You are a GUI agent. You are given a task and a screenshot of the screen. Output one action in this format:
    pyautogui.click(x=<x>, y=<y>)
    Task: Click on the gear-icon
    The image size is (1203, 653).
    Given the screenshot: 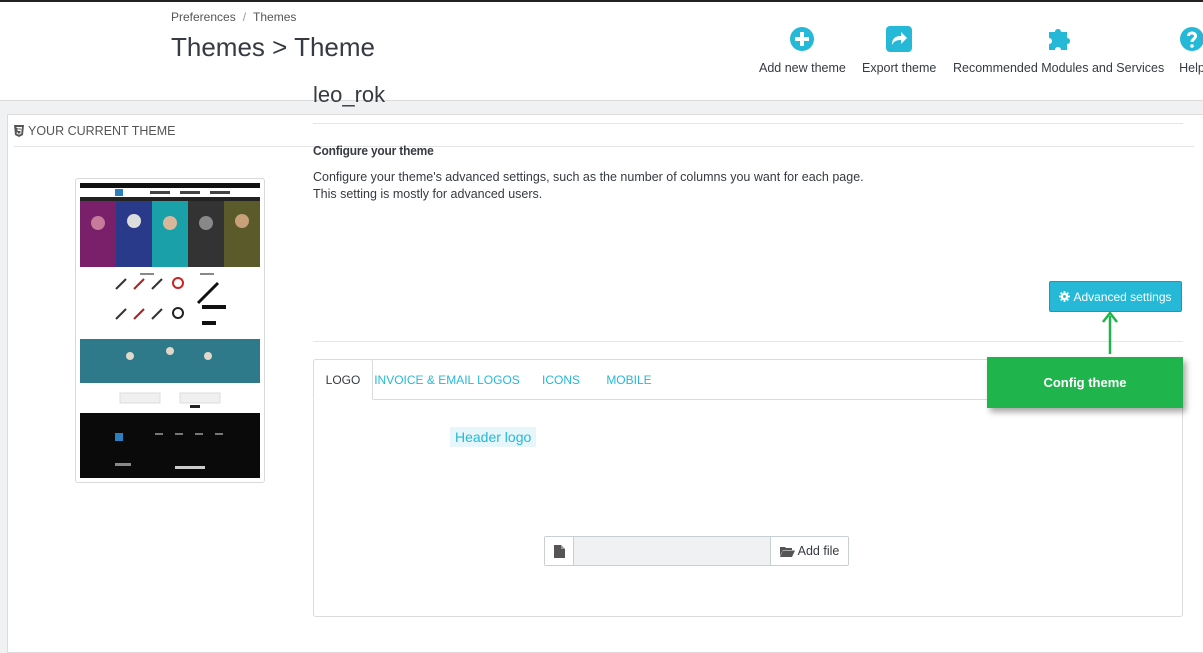 What is the action you would take?
    pyautogui.click(x=1065, y=296)
    